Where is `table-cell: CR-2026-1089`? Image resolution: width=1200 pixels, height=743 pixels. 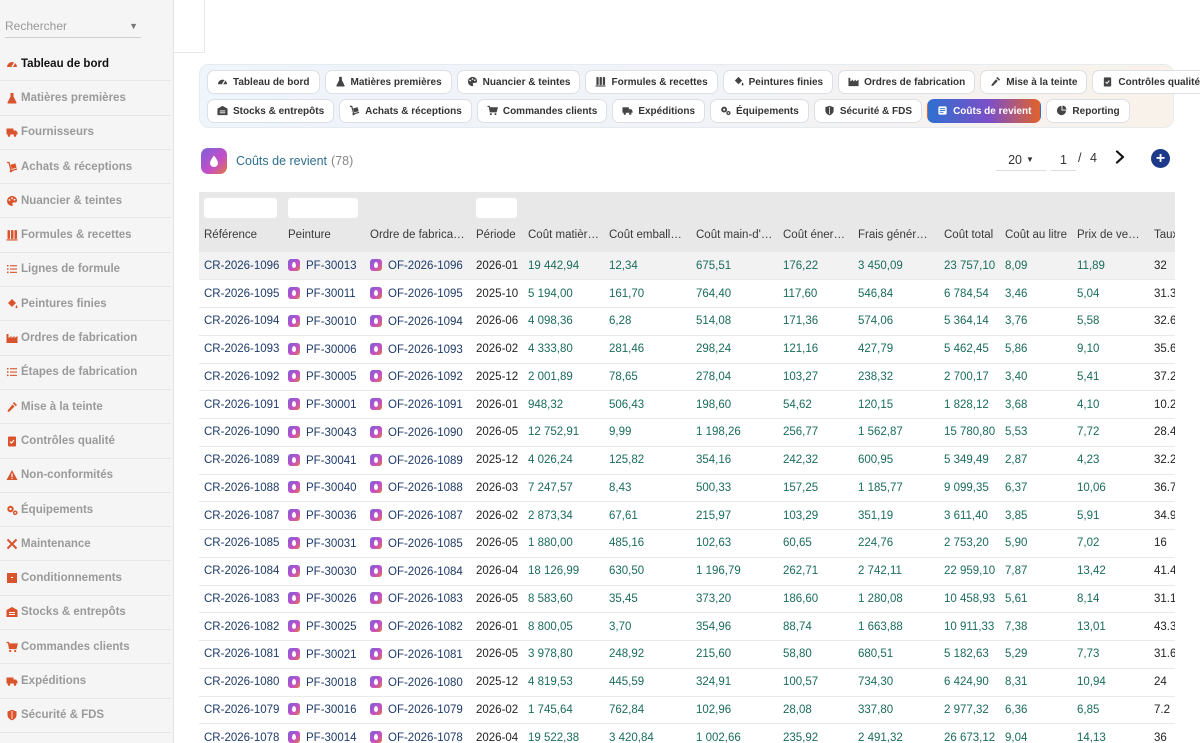 table-cell: CR-2026-1089 is located at coordinates (241, 460).